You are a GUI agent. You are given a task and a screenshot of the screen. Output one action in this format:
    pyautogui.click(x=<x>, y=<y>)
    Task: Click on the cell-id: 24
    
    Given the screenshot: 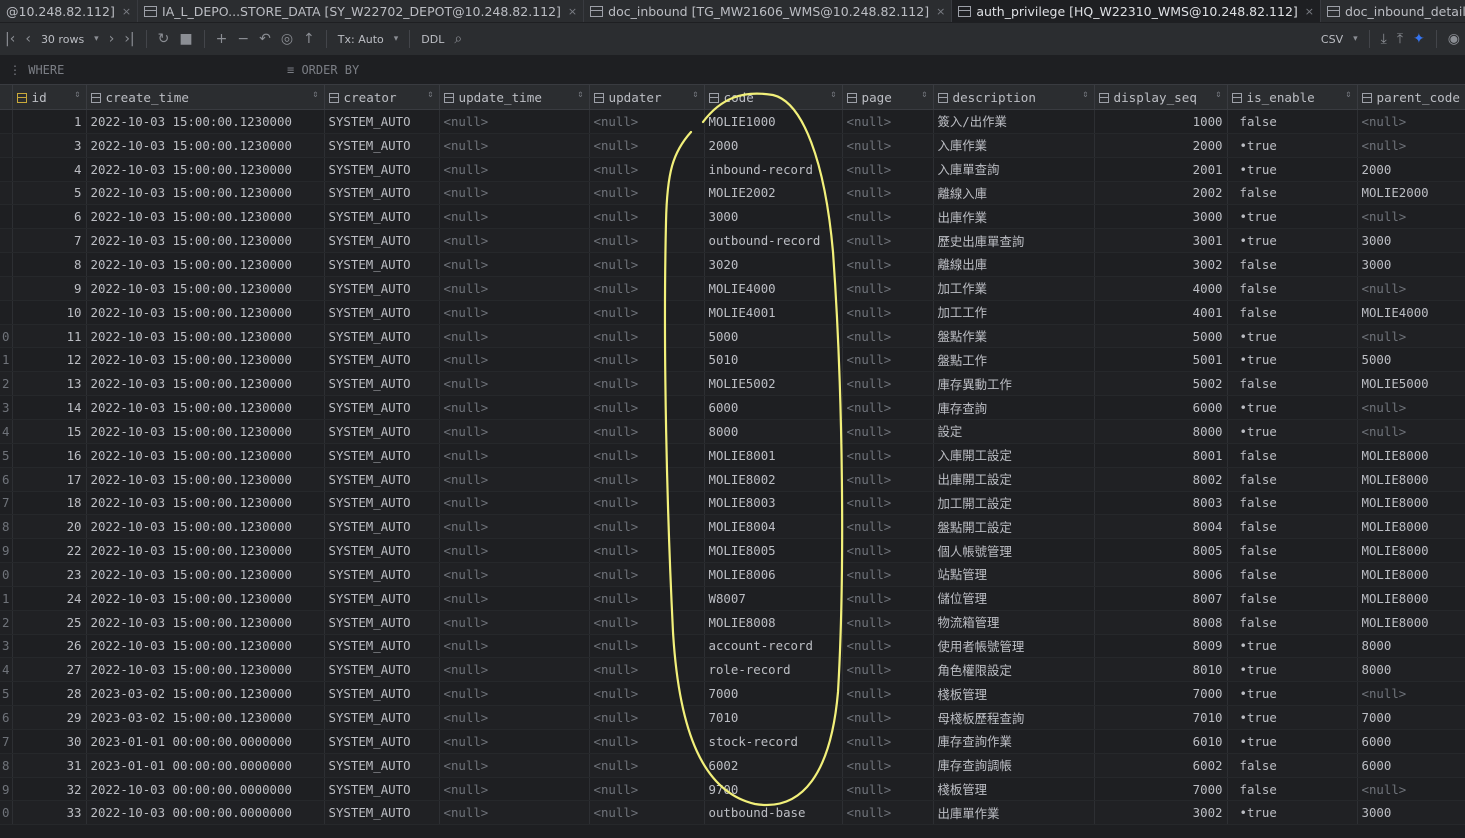 What is the action you would take?
    pyautogui.click(x=49, y=598)
    